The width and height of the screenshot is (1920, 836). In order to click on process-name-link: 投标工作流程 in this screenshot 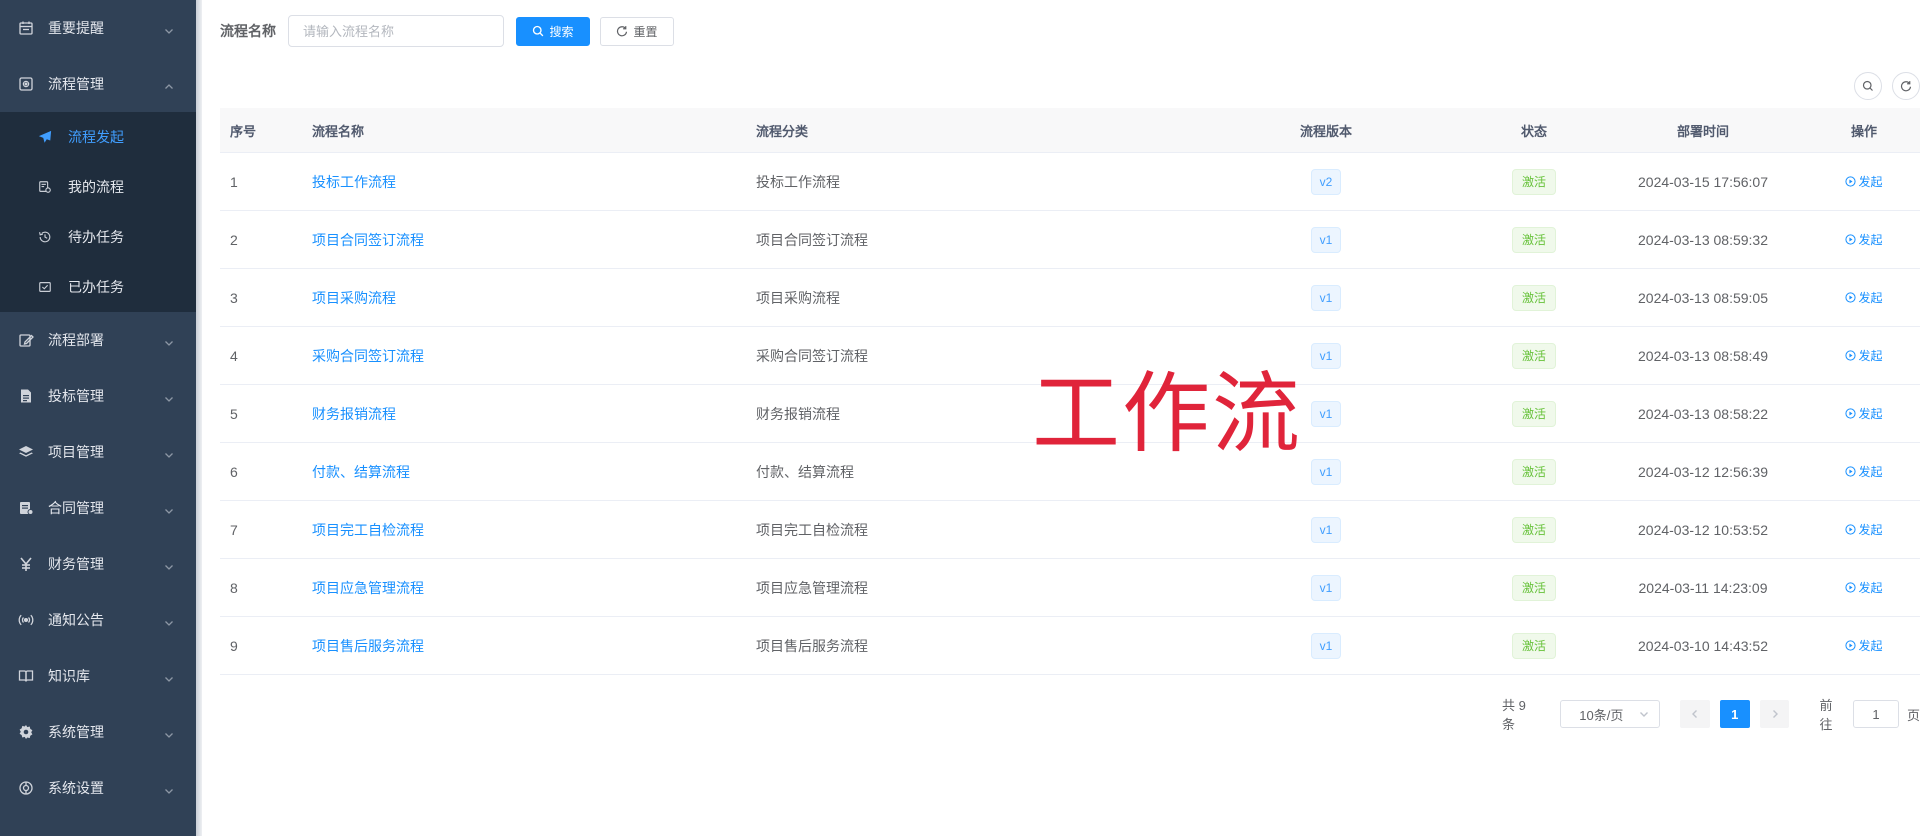, I will do `click(354, 182)`.